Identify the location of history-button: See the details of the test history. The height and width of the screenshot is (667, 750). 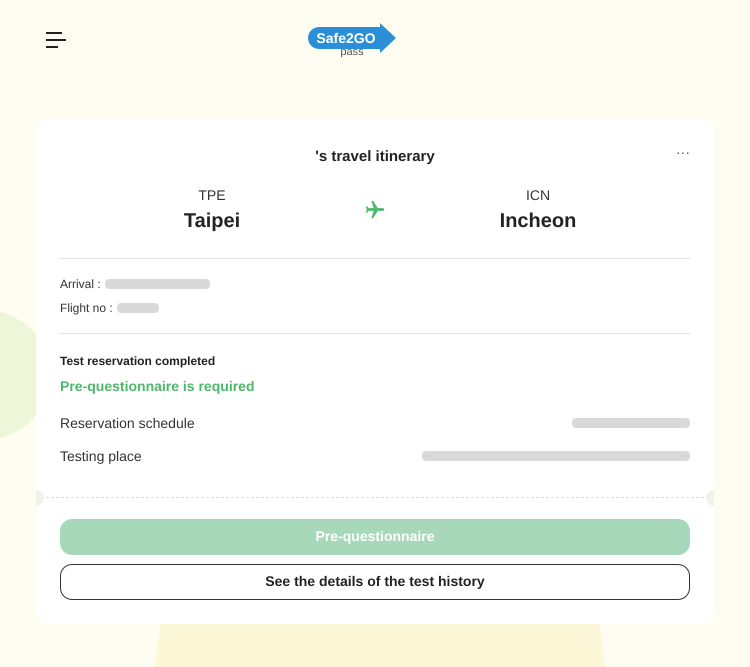
(375, 582).